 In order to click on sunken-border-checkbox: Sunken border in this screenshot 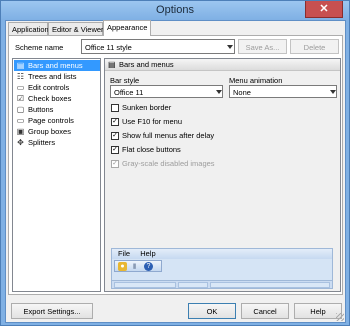, I will do `click(141, 108)`.